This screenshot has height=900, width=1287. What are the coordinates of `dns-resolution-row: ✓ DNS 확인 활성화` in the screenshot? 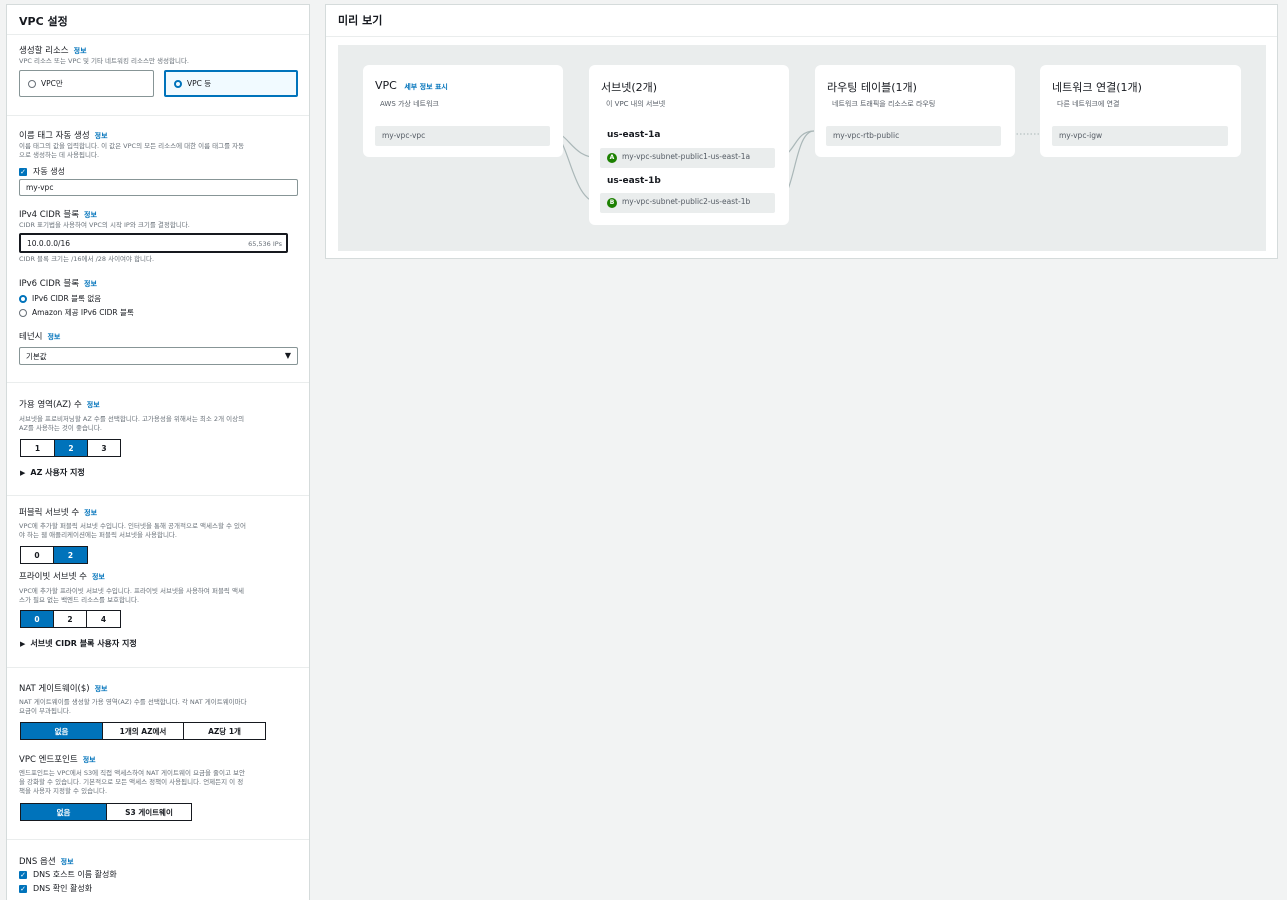 It's located at (55, 888).